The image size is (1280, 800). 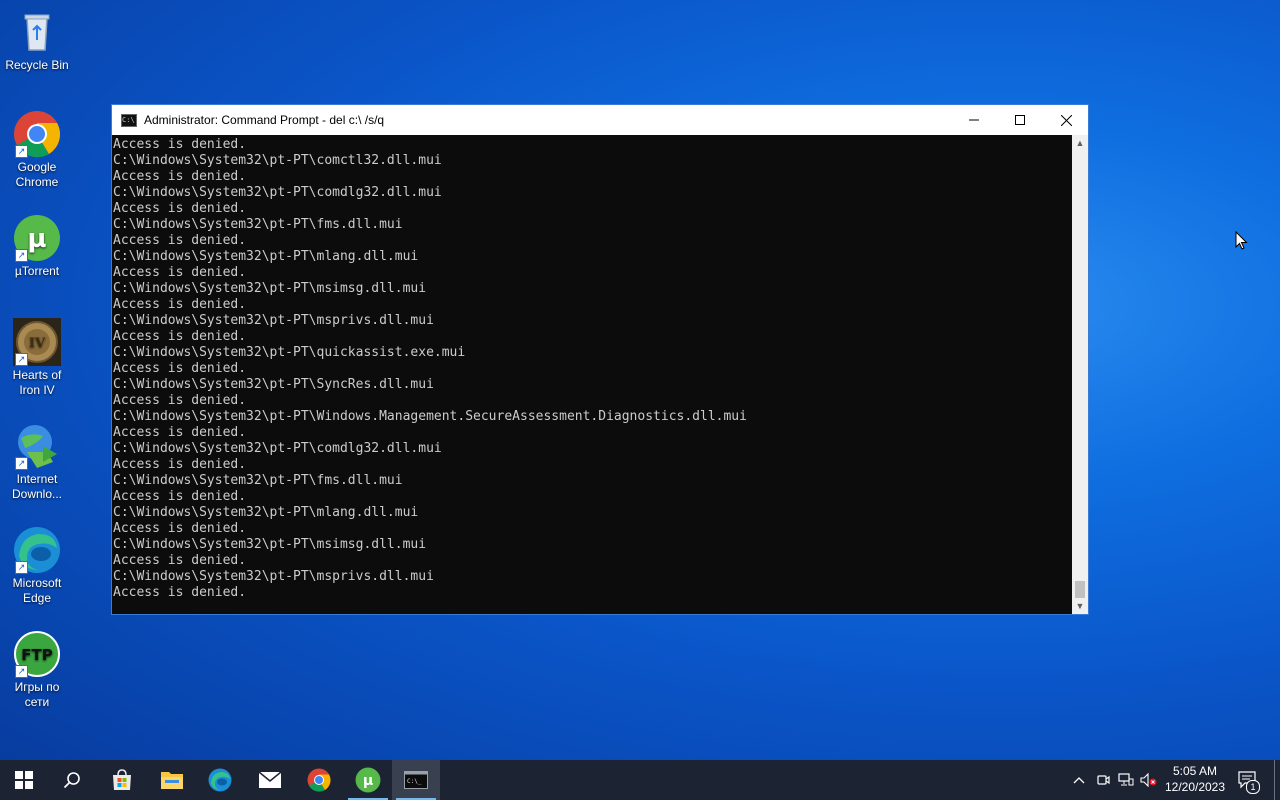 What do you see at coordinates (974, 120) in the screenshot?
I see `minimize-button` at bounding box center [974, 120].